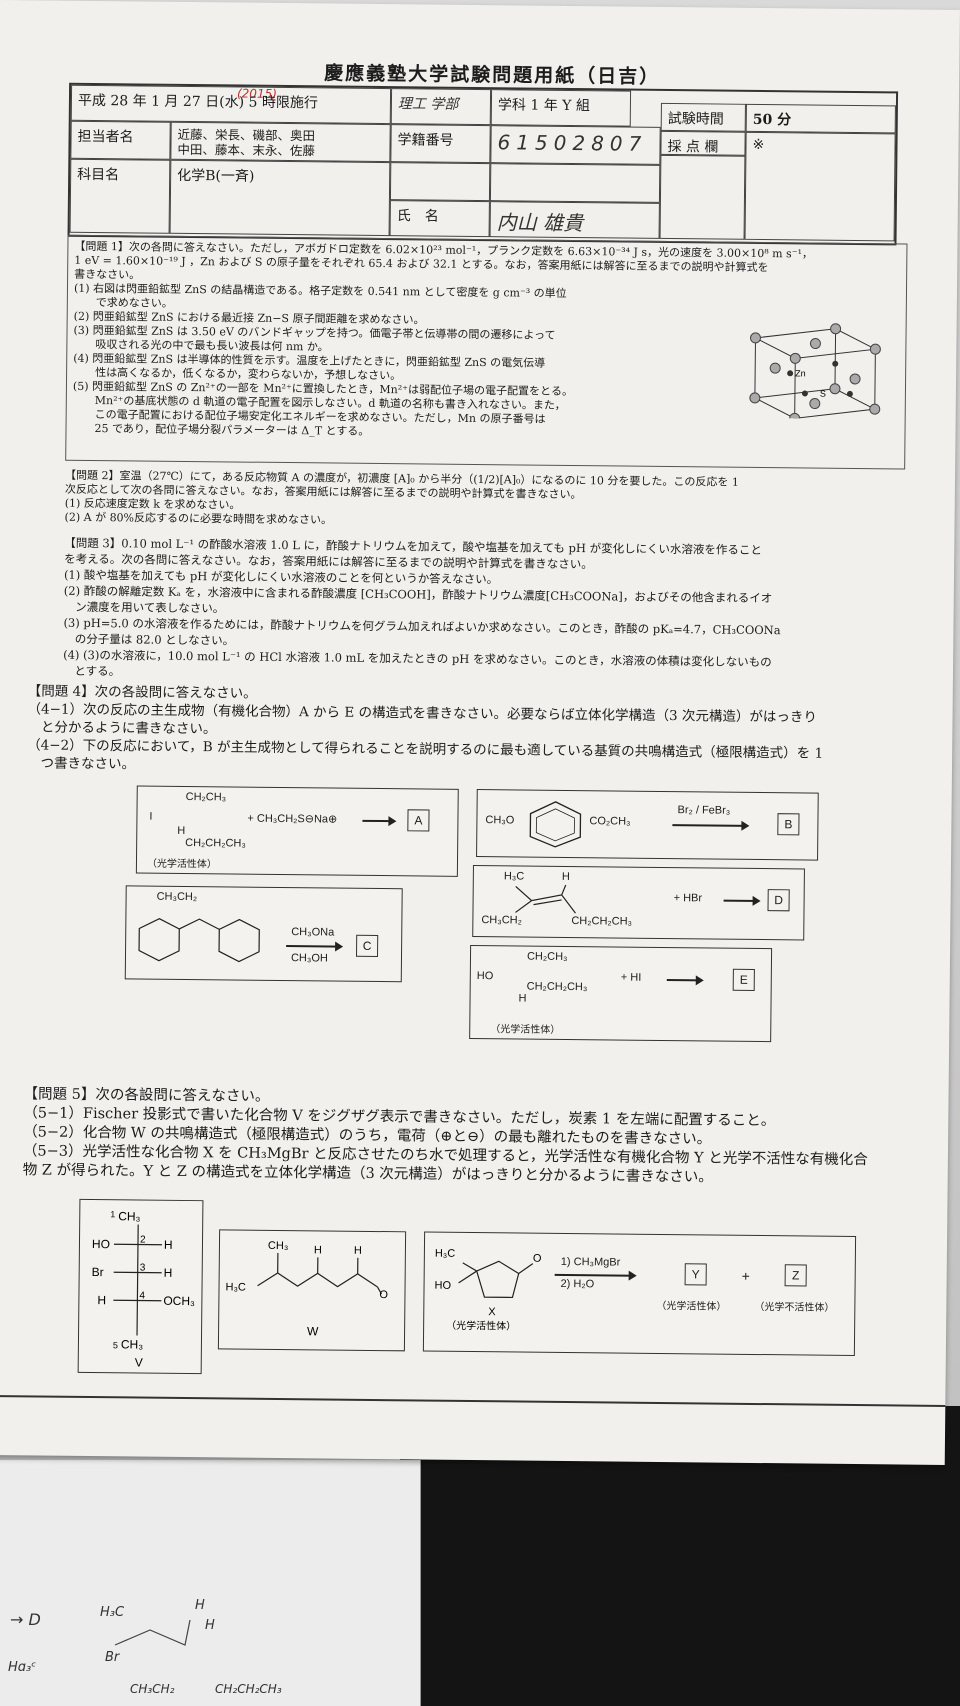  What do you see at coordinates (631, 977) in the screenshot?
I see `rxe-reagent: + HI` at bounding box center [631, 977].